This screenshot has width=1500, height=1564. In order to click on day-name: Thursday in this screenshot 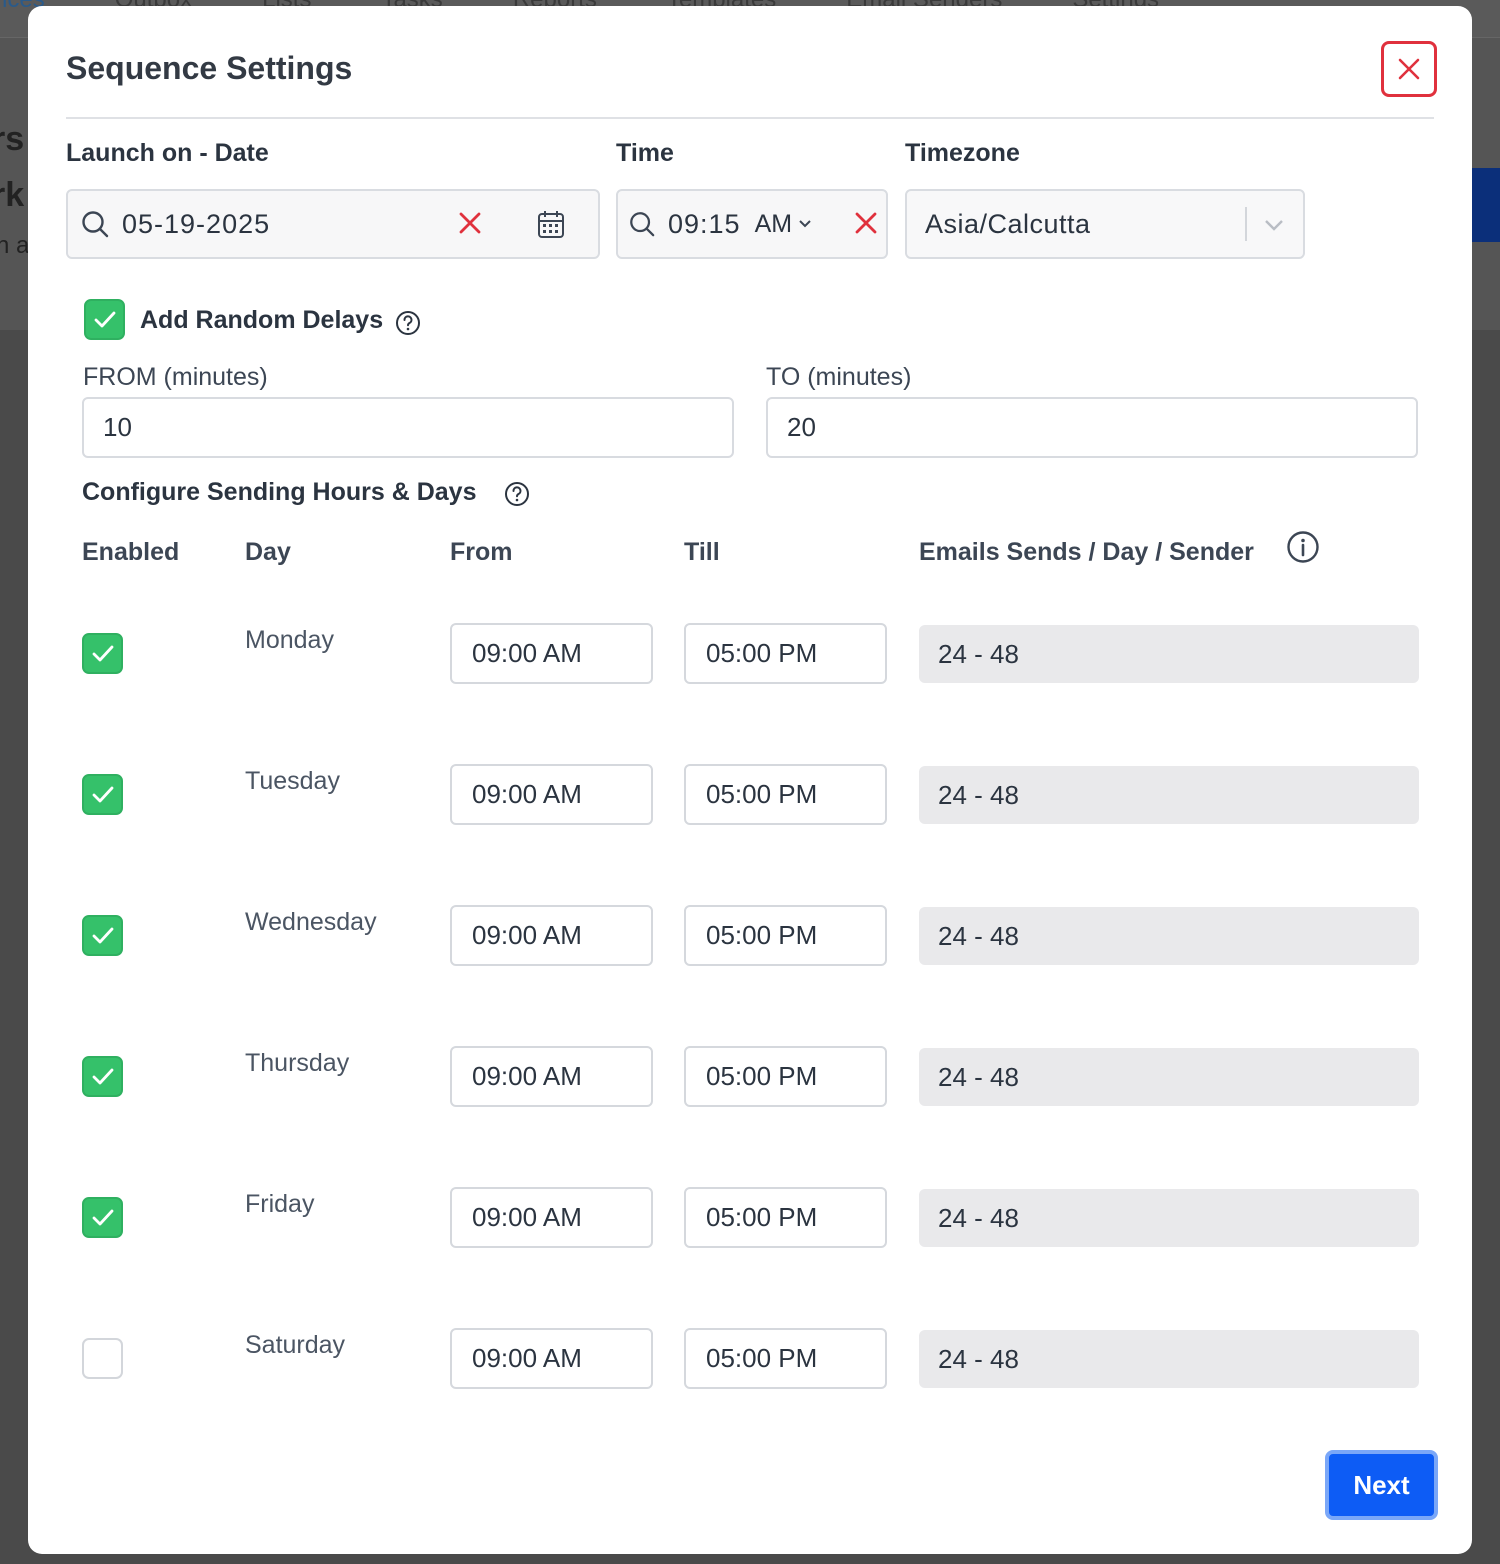, I will do `click(297, 1063)`.